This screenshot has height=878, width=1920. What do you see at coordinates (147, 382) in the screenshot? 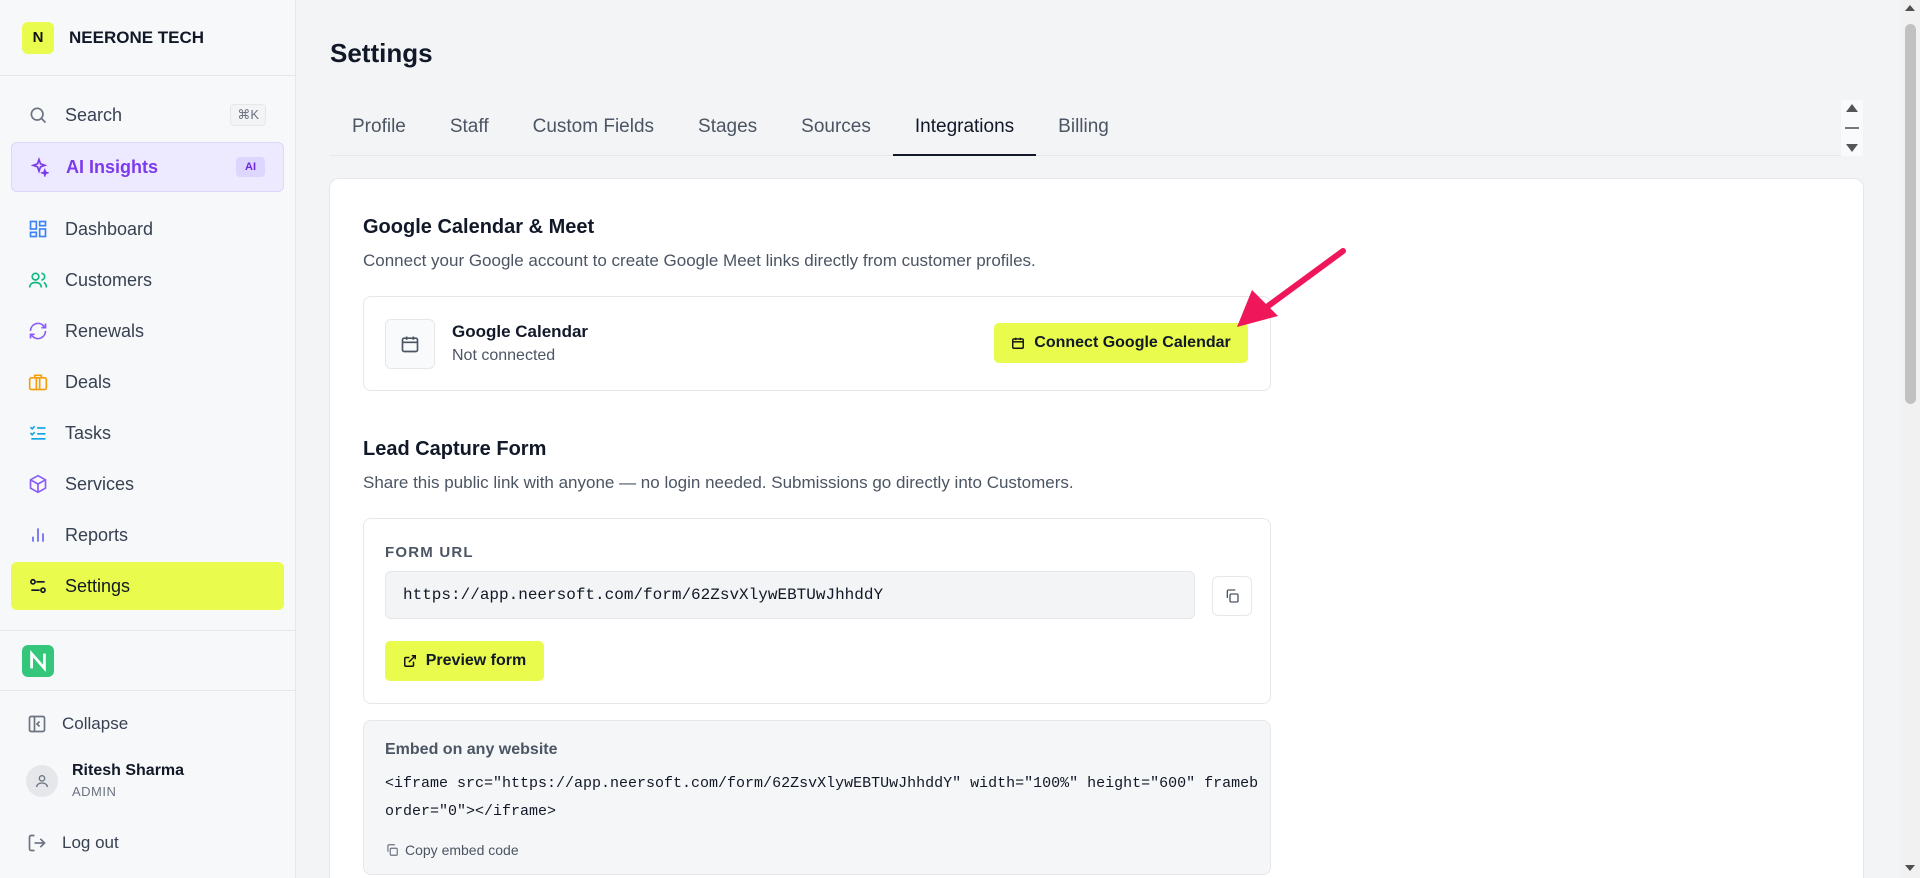
I see `sidebar-item-deals: Deals` at bounding box center [147, 382].